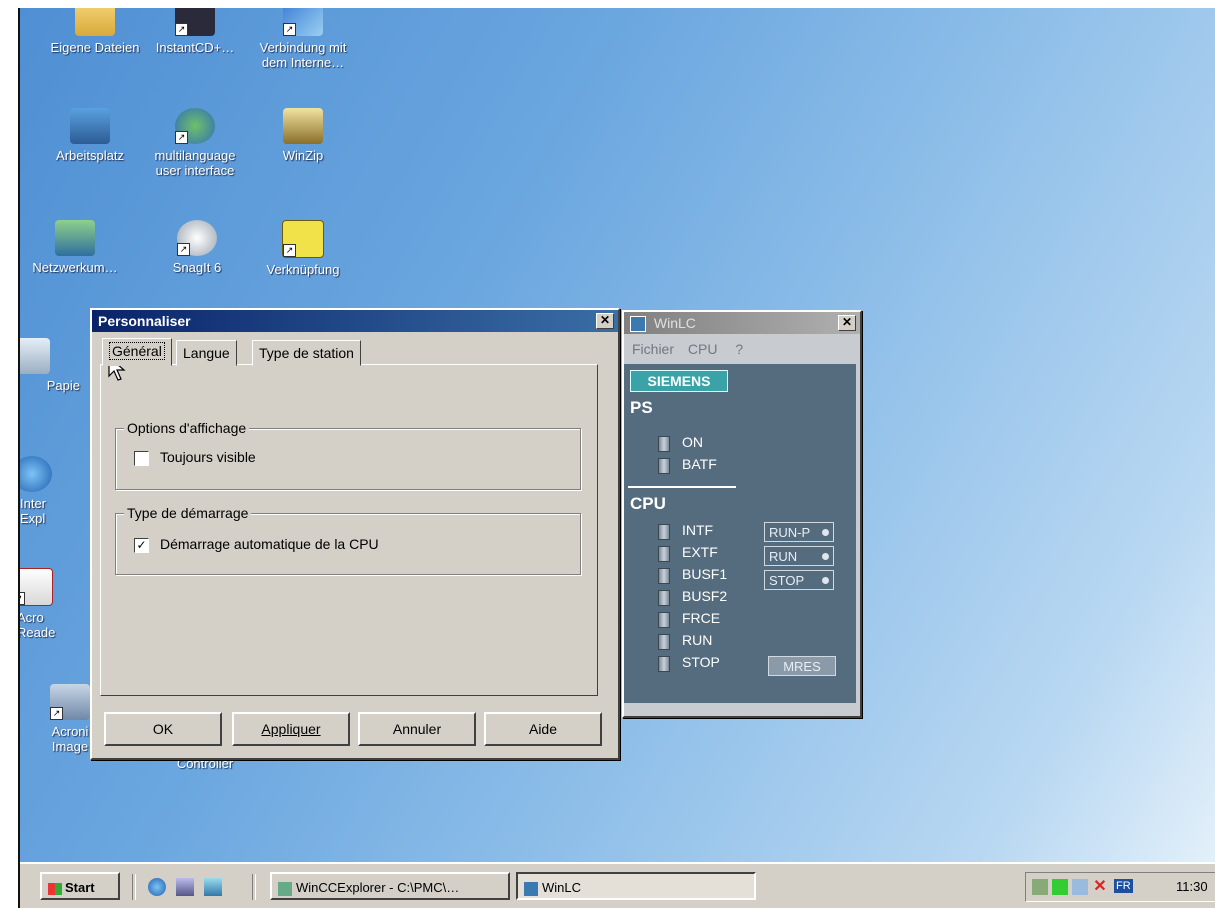  Describe the element at coordinates (674, 323) in the screenshot. I see `winlc-title: WinLC` at that location.